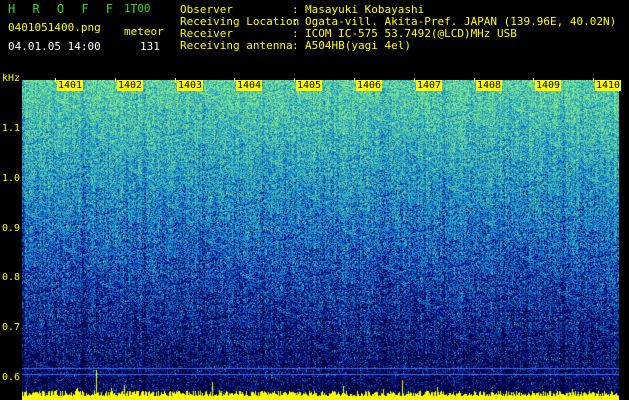 The image size is (629, 400). I want to click on observer-label: Observer, so click(206, 9).